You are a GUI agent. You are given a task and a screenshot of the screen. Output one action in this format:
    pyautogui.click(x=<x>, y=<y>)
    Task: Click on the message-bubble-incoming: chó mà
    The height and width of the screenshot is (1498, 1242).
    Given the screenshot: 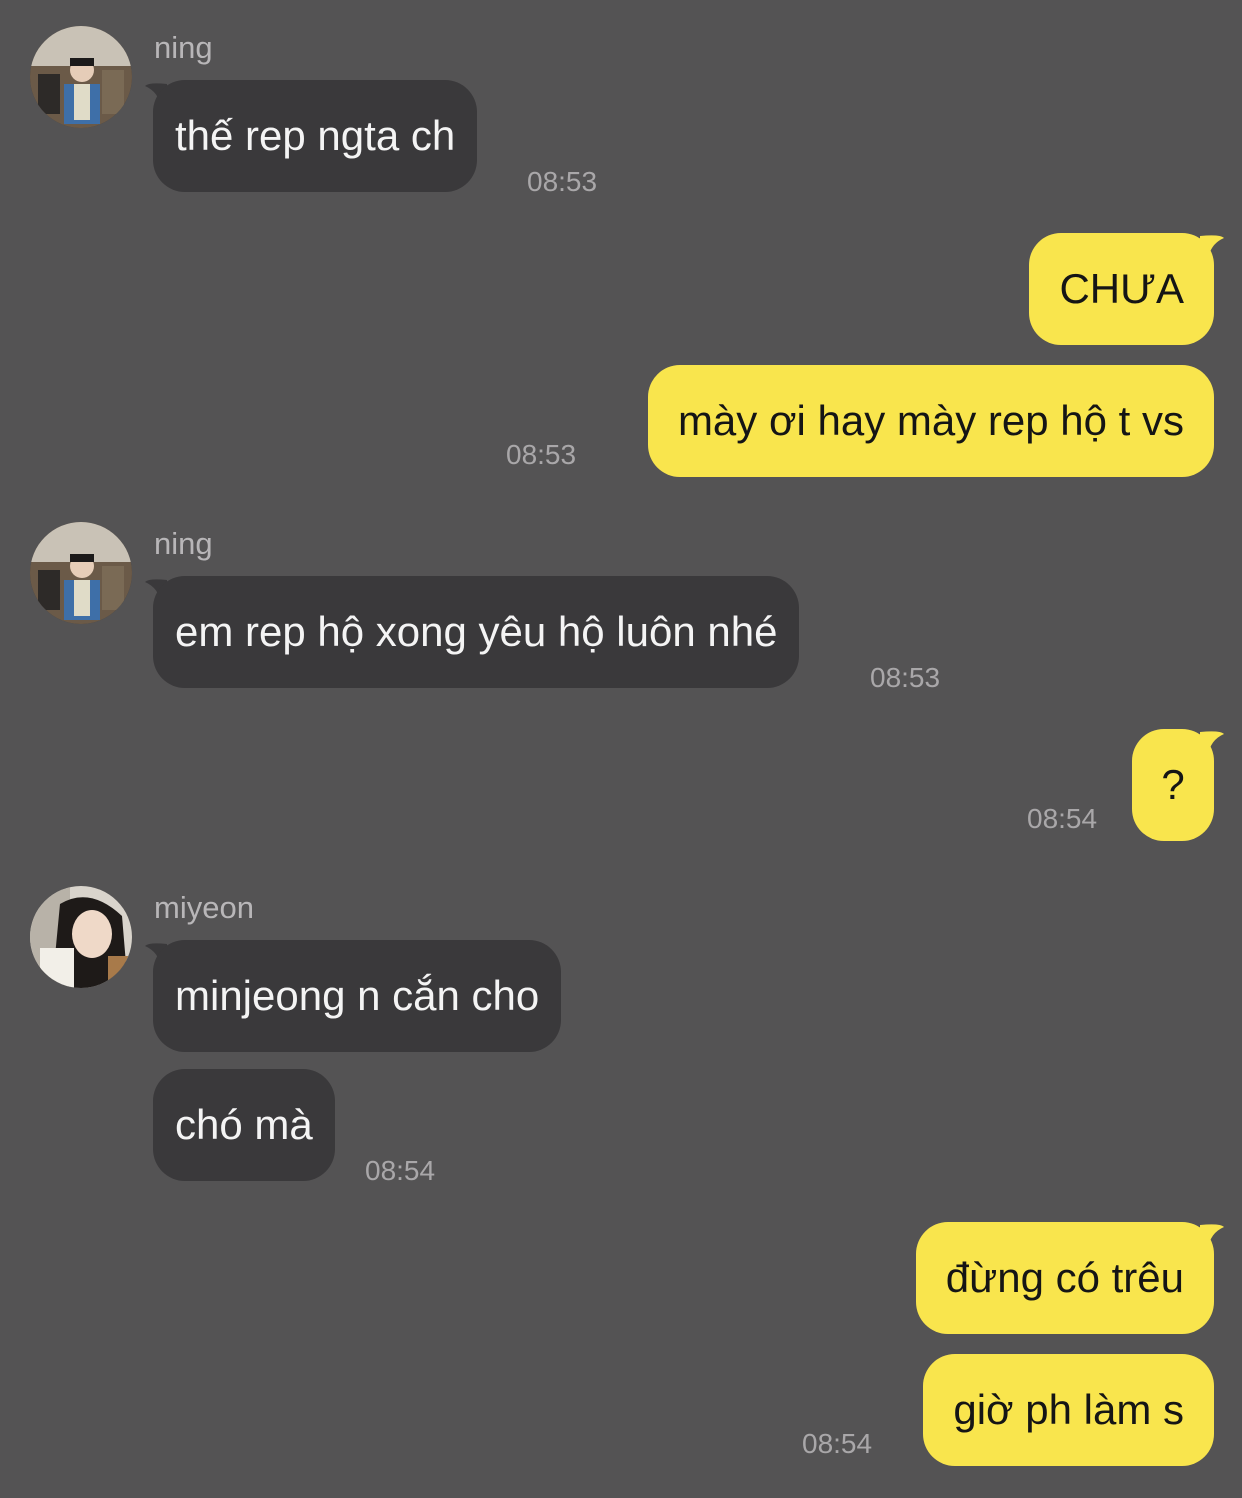 What is the action you would take?
    pyautogui.click(x=244, y=1125)
    